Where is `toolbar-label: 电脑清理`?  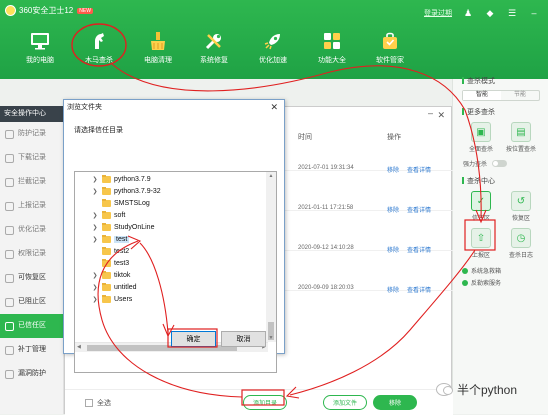
toolbar-label: 电脑清理 is located at coordinates (158, 60).